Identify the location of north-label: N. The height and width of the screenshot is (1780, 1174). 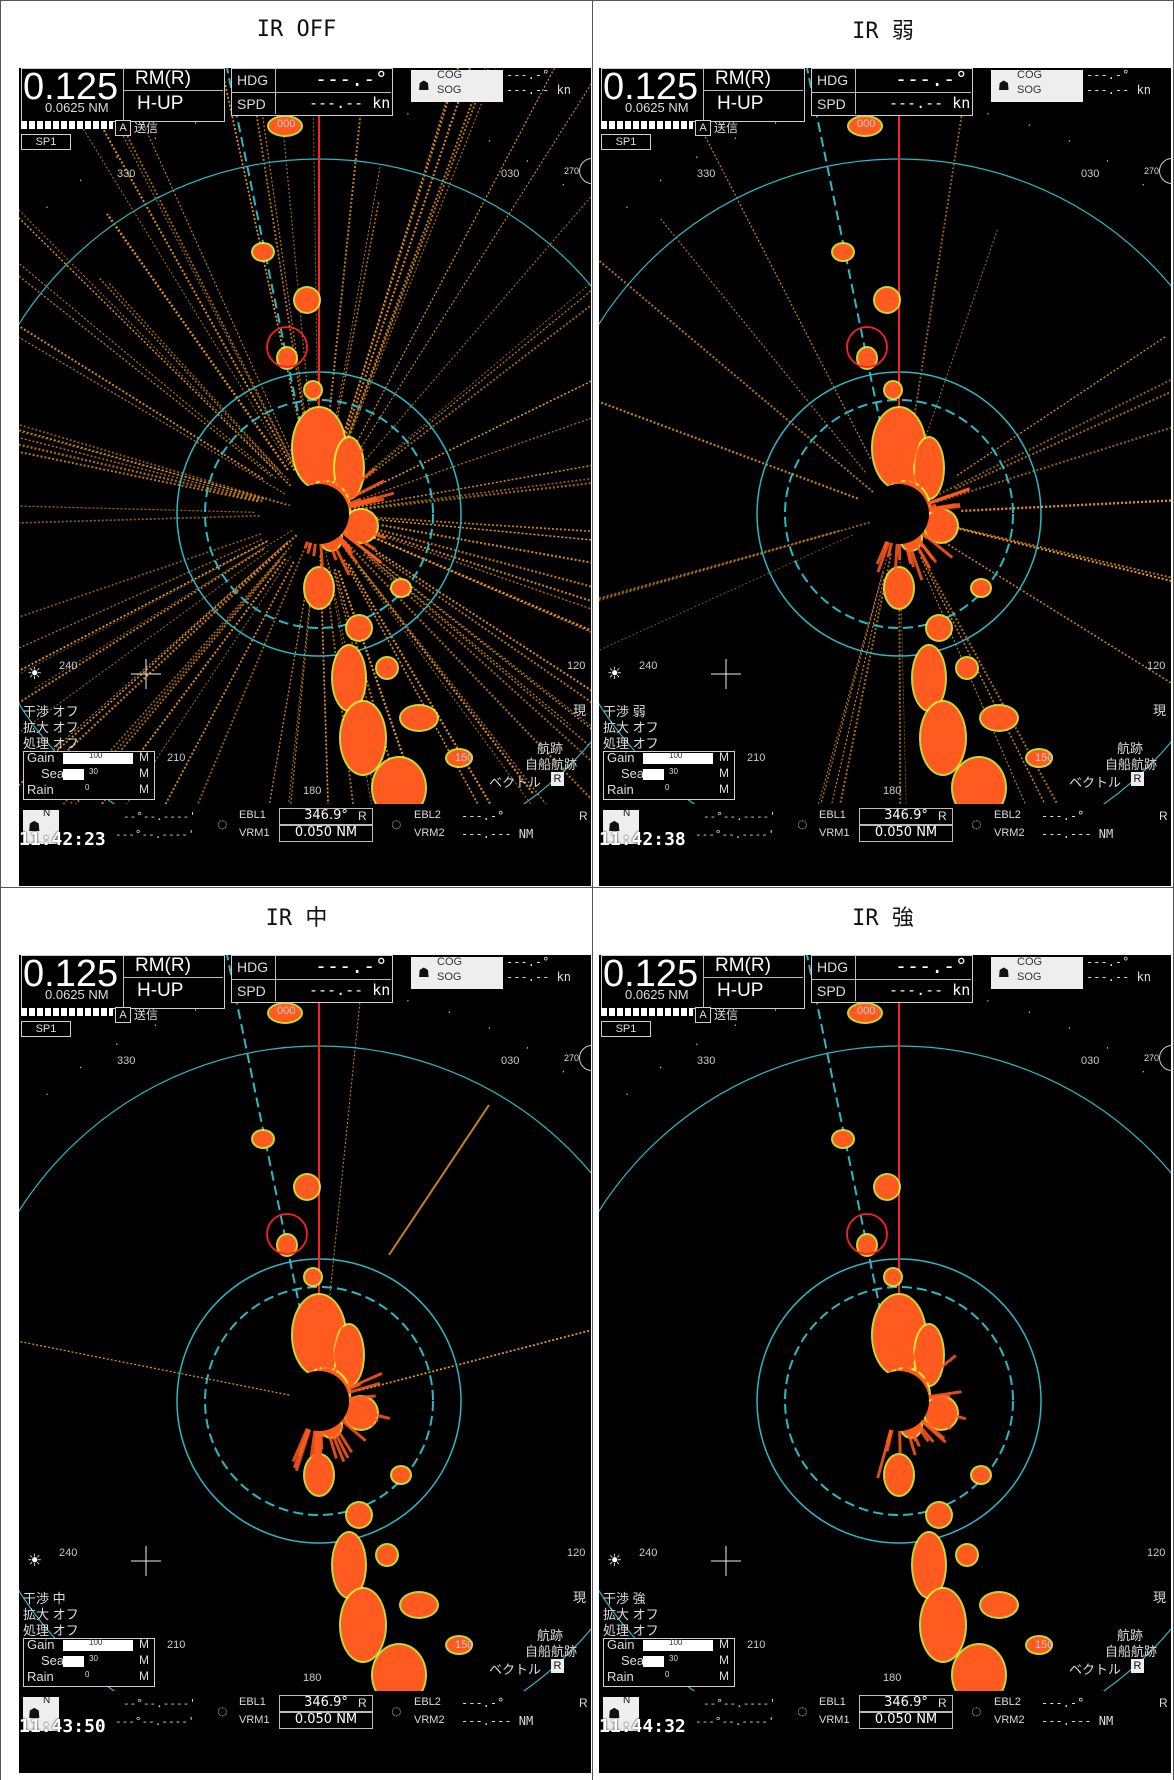
(47, 1700).